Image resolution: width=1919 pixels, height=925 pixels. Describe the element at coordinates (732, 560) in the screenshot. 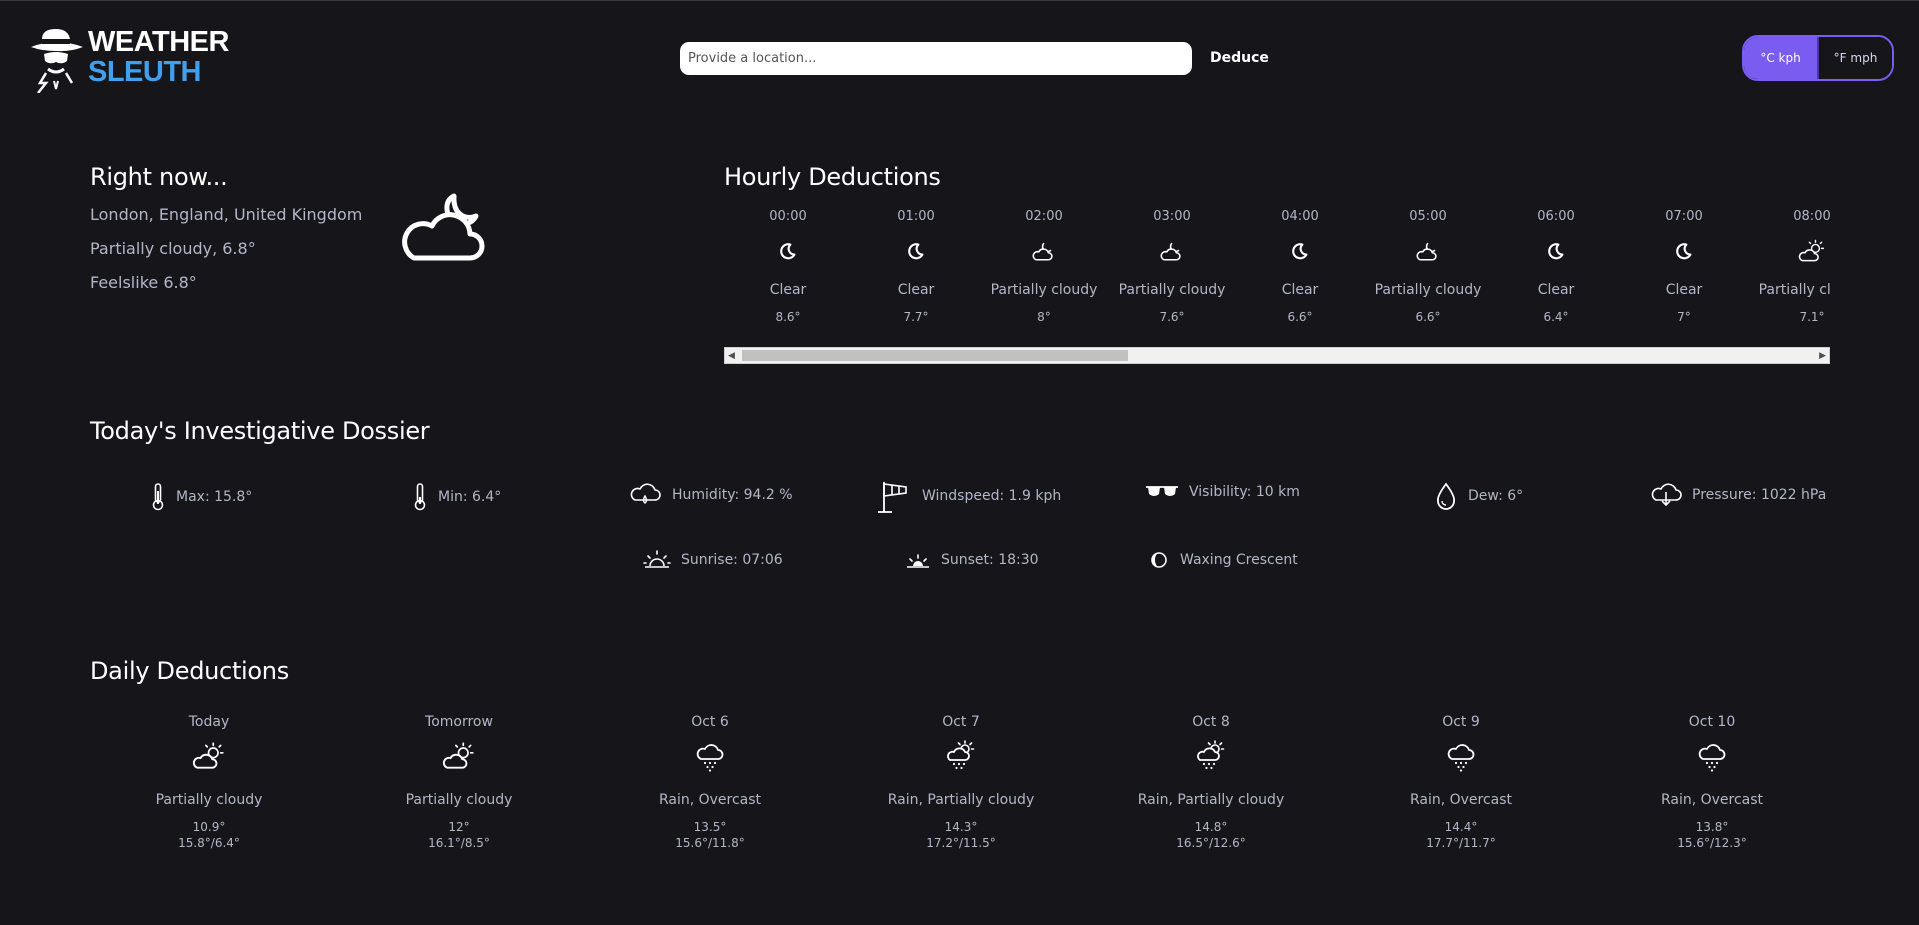

I see `stat-sunrise-label: Sunrise: 07:06` at that location.